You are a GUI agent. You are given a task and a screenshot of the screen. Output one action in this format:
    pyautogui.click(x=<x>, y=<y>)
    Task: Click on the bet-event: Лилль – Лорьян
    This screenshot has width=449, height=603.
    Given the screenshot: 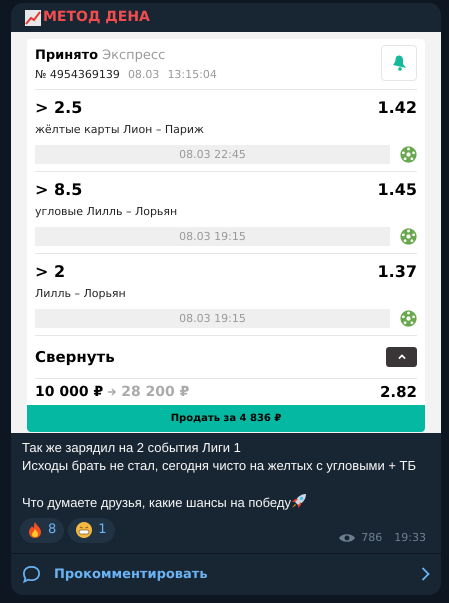 What is the action you would take?
    pyautogui.click(x=80, y=294)
    